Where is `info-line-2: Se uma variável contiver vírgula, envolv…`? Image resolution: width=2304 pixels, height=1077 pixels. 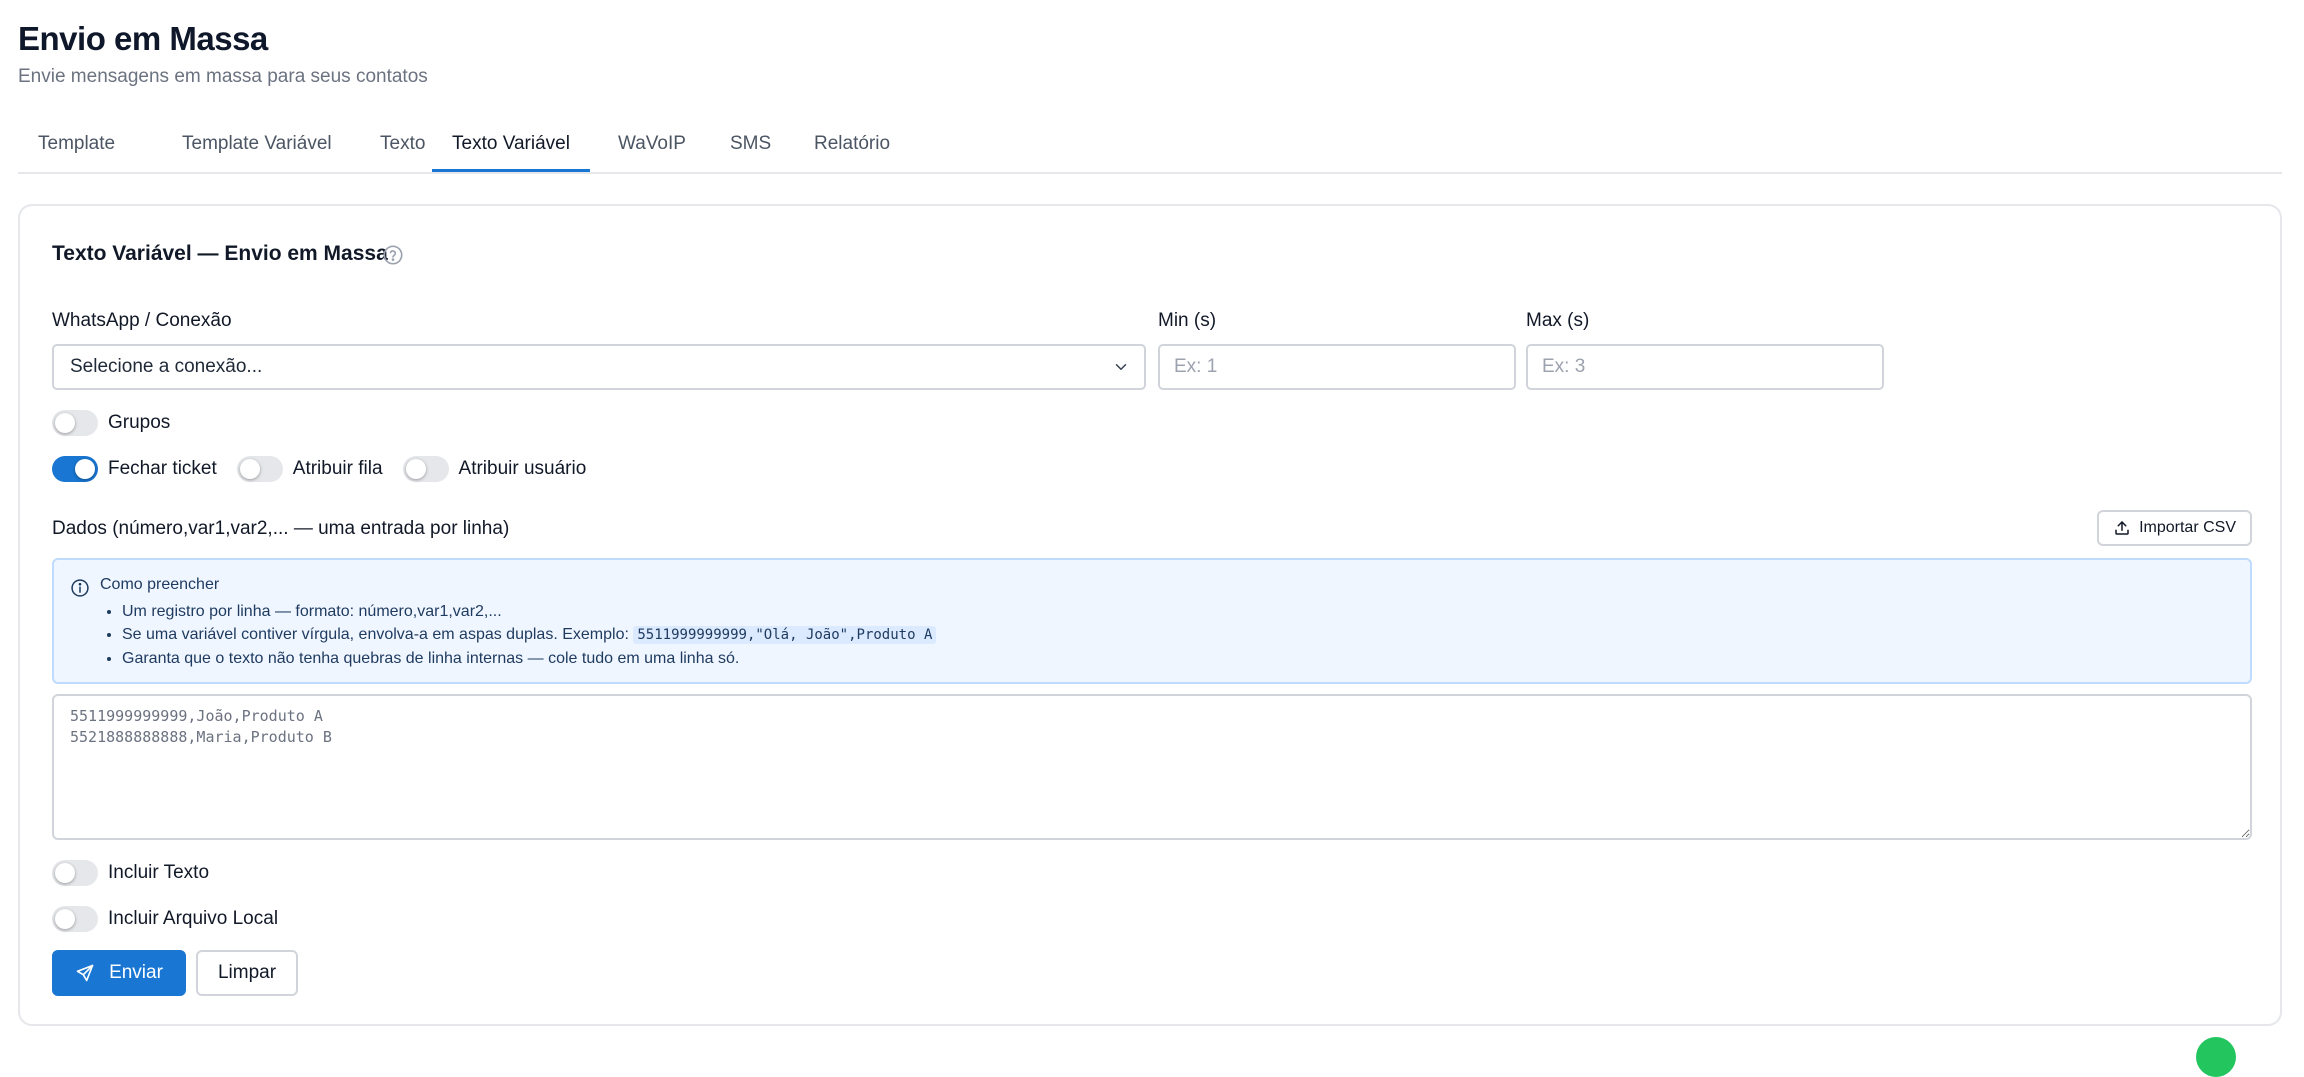 info-line-2: Se uma variável contiver vírgula, envolv… is located at coordinates (529, 635).